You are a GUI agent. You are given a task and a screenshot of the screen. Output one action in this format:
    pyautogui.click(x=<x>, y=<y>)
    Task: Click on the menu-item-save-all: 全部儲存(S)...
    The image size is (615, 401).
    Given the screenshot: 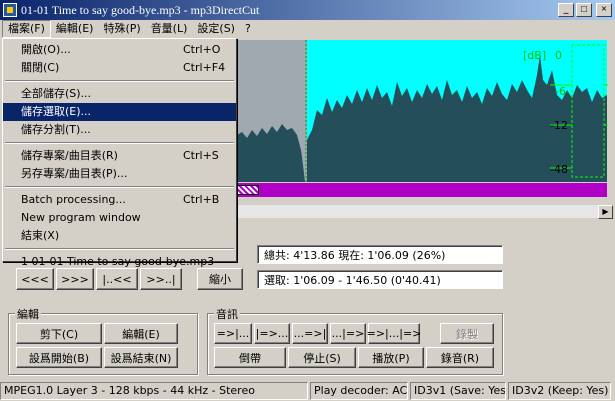 What is the action you would take?
    pyautogui.click(x=119, y=94)
    